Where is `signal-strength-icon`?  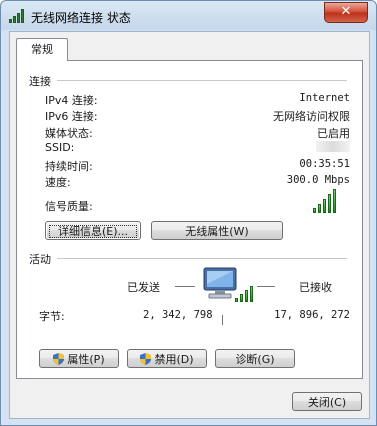 signal-strength-icon is located at coordinates (328, 201).